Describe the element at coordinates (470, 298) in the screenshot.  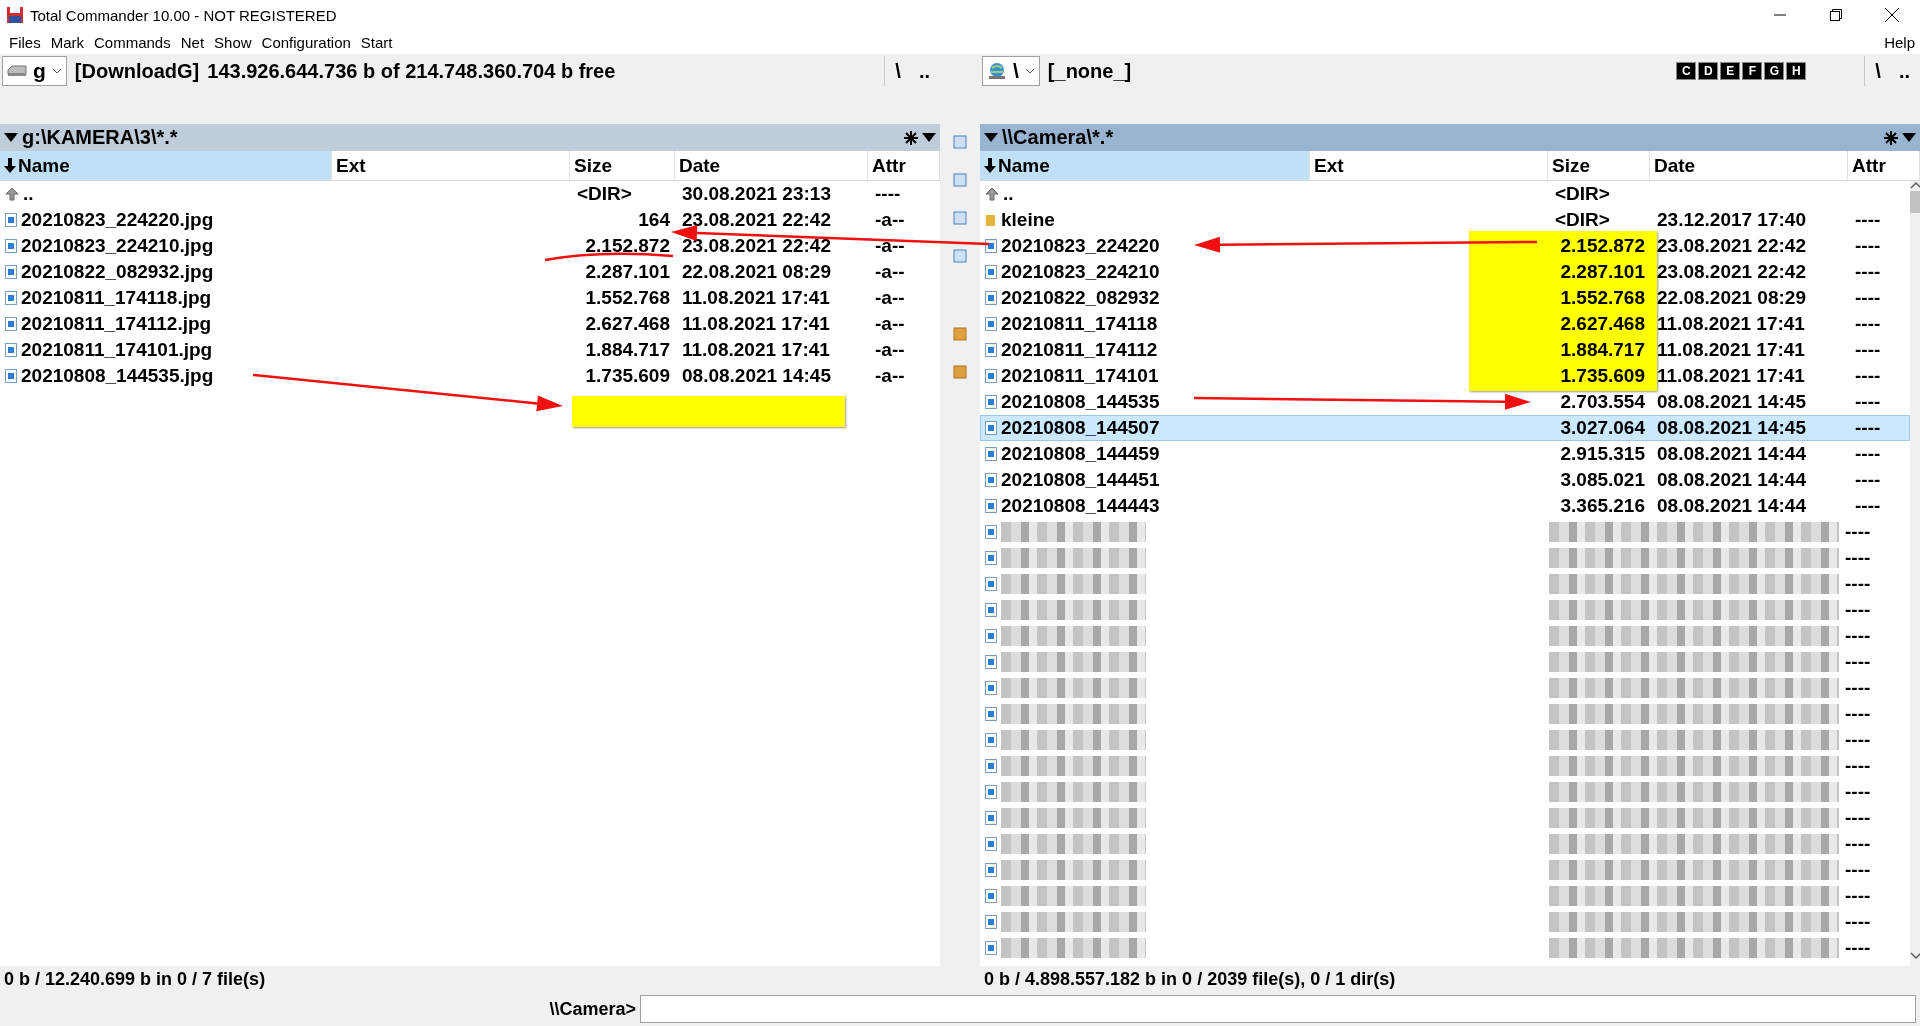
I see `file-row: 20210811_174118.jpg 1.552.768 11.08.2021 17:41 -a--` at that location.